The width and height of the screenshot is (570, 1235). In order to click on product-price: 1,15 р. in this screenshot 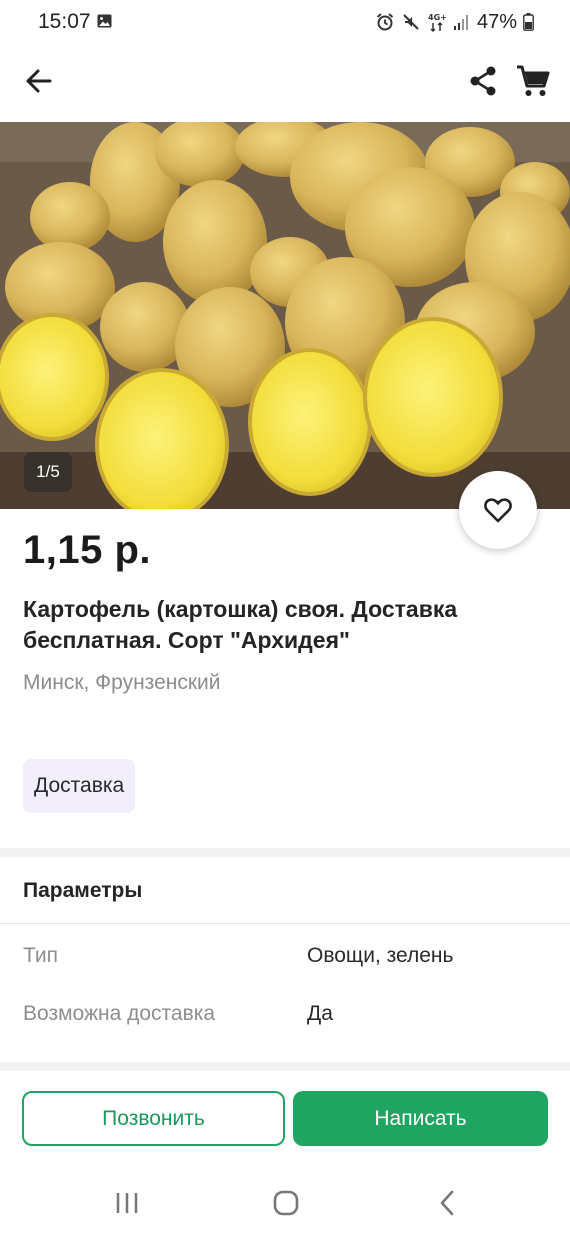, I will do `click(87, 550)`.